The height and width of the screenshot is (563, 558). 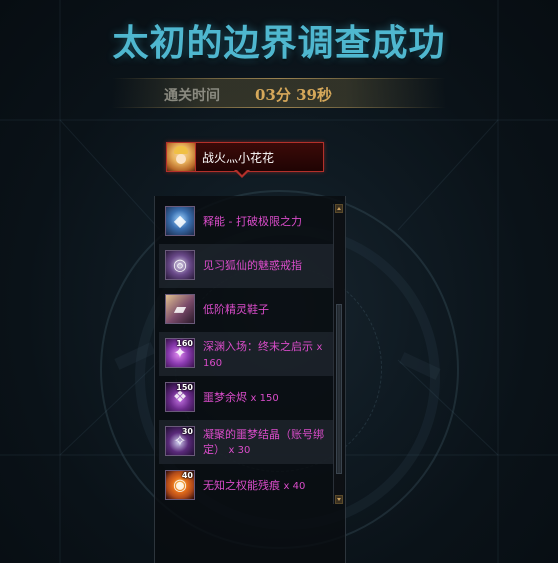 I want to click on reward-item-quantity: x 40, so click(x=294, y=486).